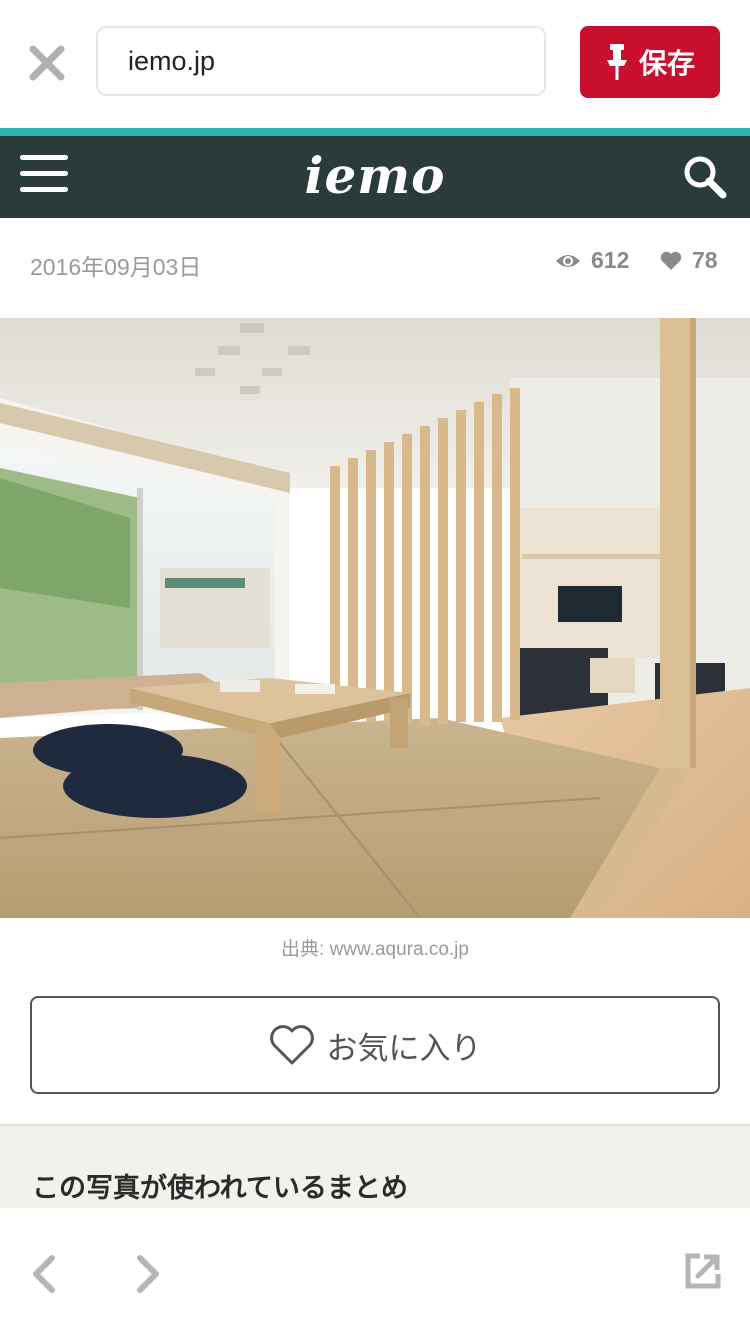 The height and width of the screenshot is (1334, 750). What do you see at coordinates (375, 268) in the screenshot?
I see `article-meta: 2016年09月03日 612 78` at bounding box center [375, 268].